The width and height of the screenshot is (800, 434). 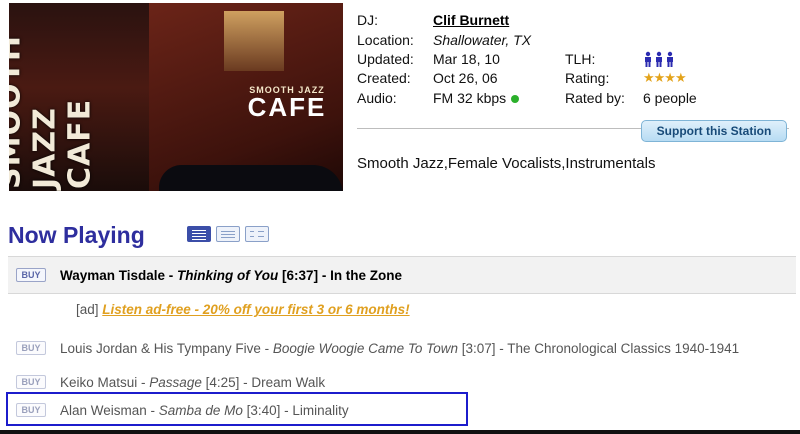 I want to click on audio-value-wrap: FM 32 kbps, so click(x=476, y=98).